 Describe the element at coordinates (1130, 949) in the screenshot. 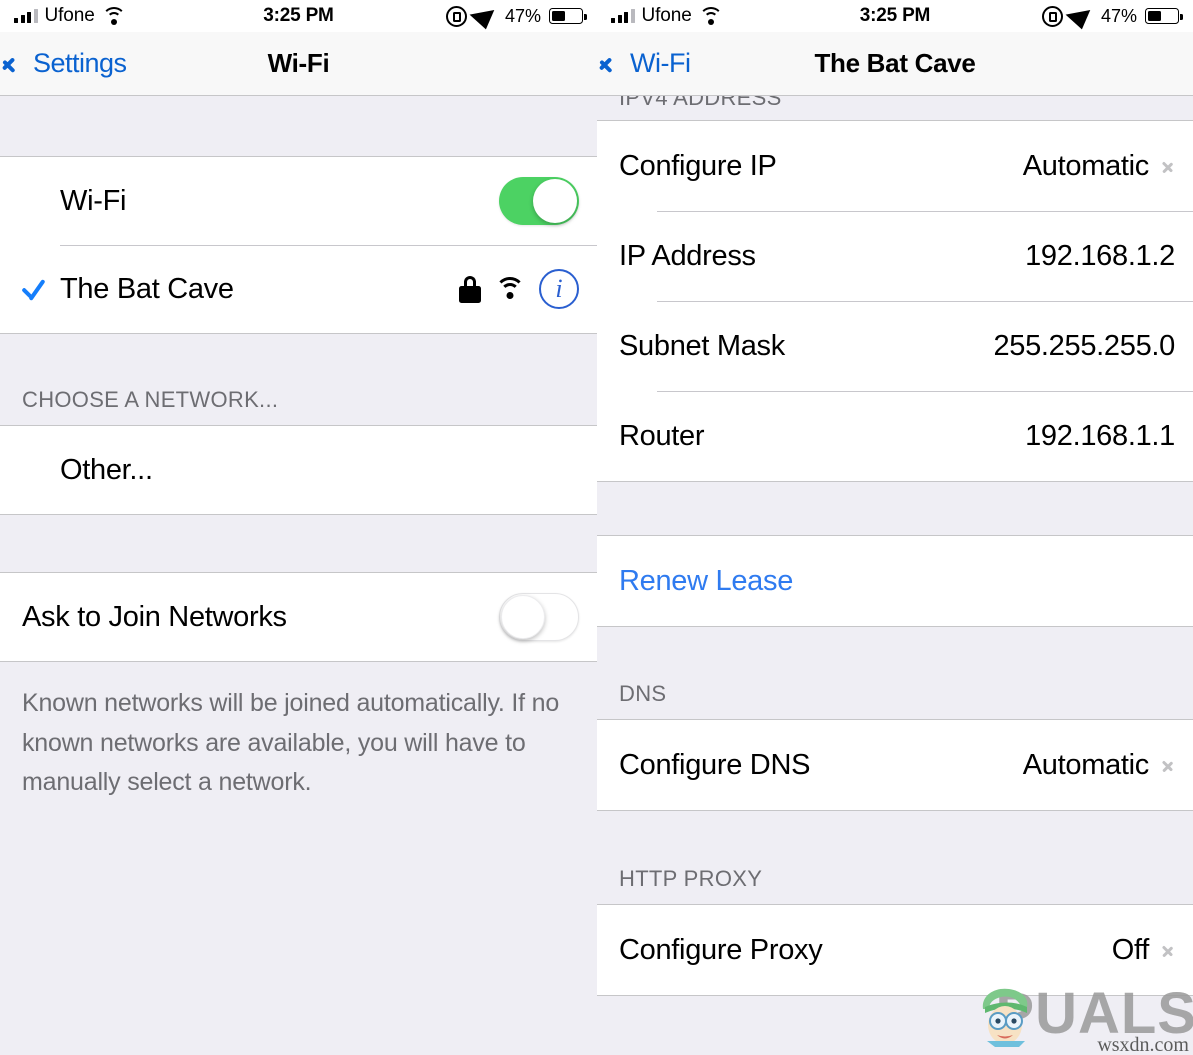

I see `configure-proxy-value: Off` at that location.